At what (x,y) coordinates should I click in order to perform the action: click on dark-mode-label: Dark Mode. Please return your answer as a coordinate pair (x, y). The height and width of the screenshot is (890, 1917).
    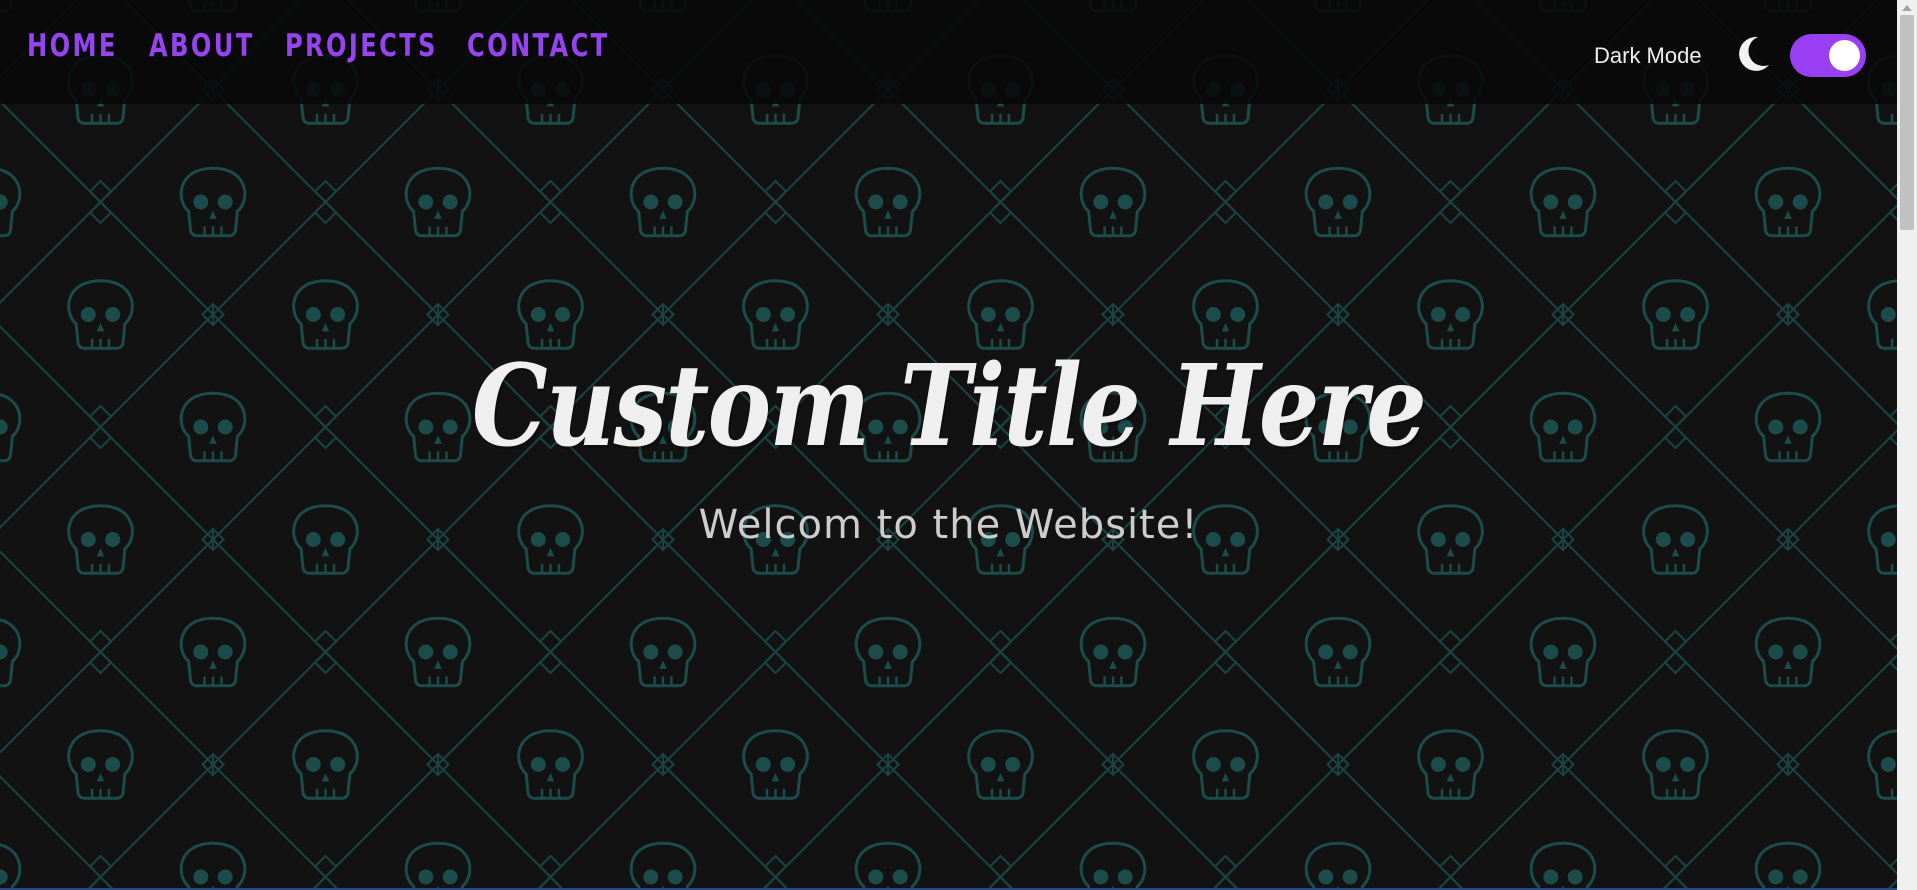
    Looking at the image, I should click on (1648, 55).